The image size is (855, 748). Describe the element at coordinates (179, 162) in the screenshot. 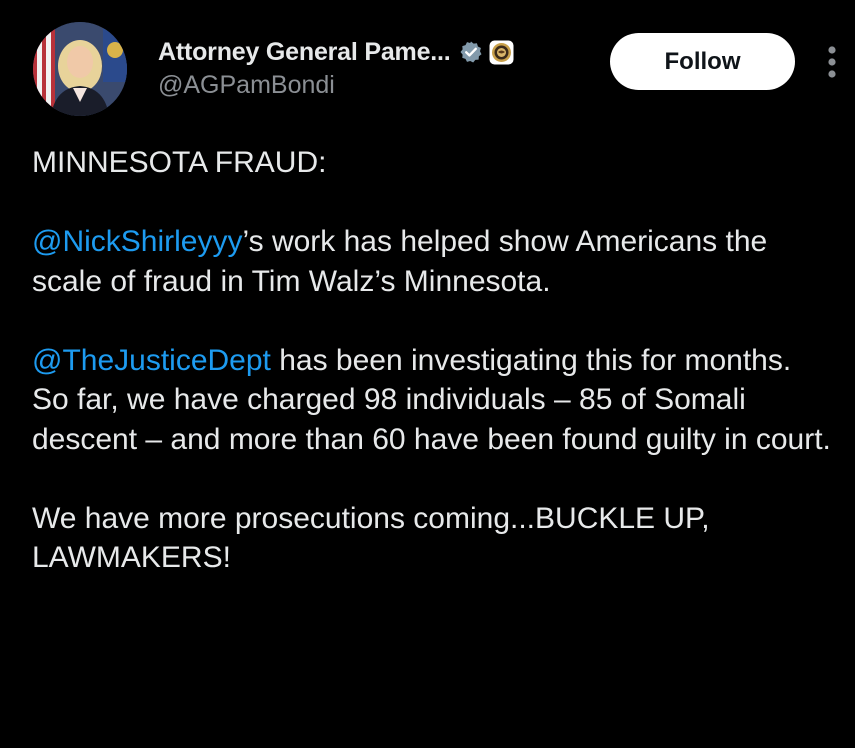

I see `tweet-heading: MINNESOTA FRAUD:` at that location.